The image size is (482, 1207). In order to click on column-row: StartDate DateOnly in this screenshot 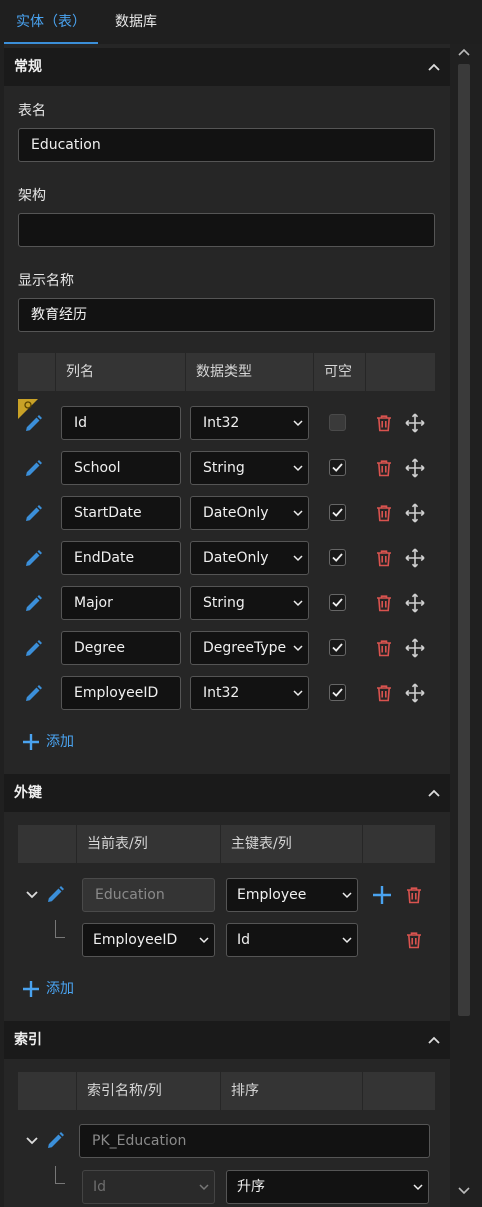, I will do `click(226, 513)`.